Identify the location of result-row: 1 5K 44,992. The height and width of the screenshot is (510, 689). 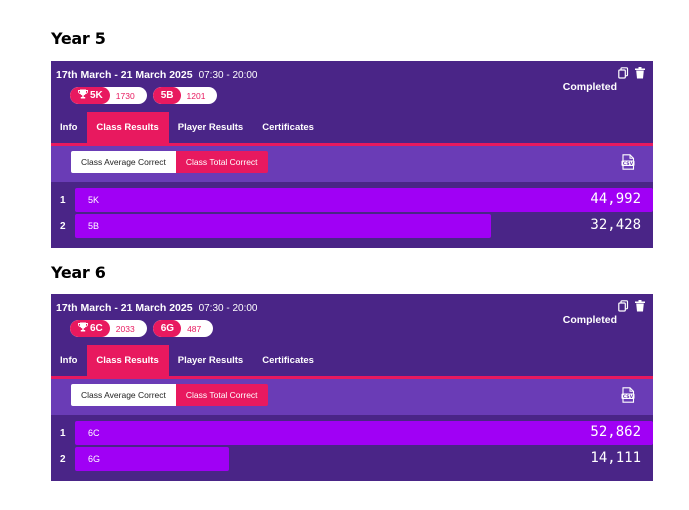
(352, 201).